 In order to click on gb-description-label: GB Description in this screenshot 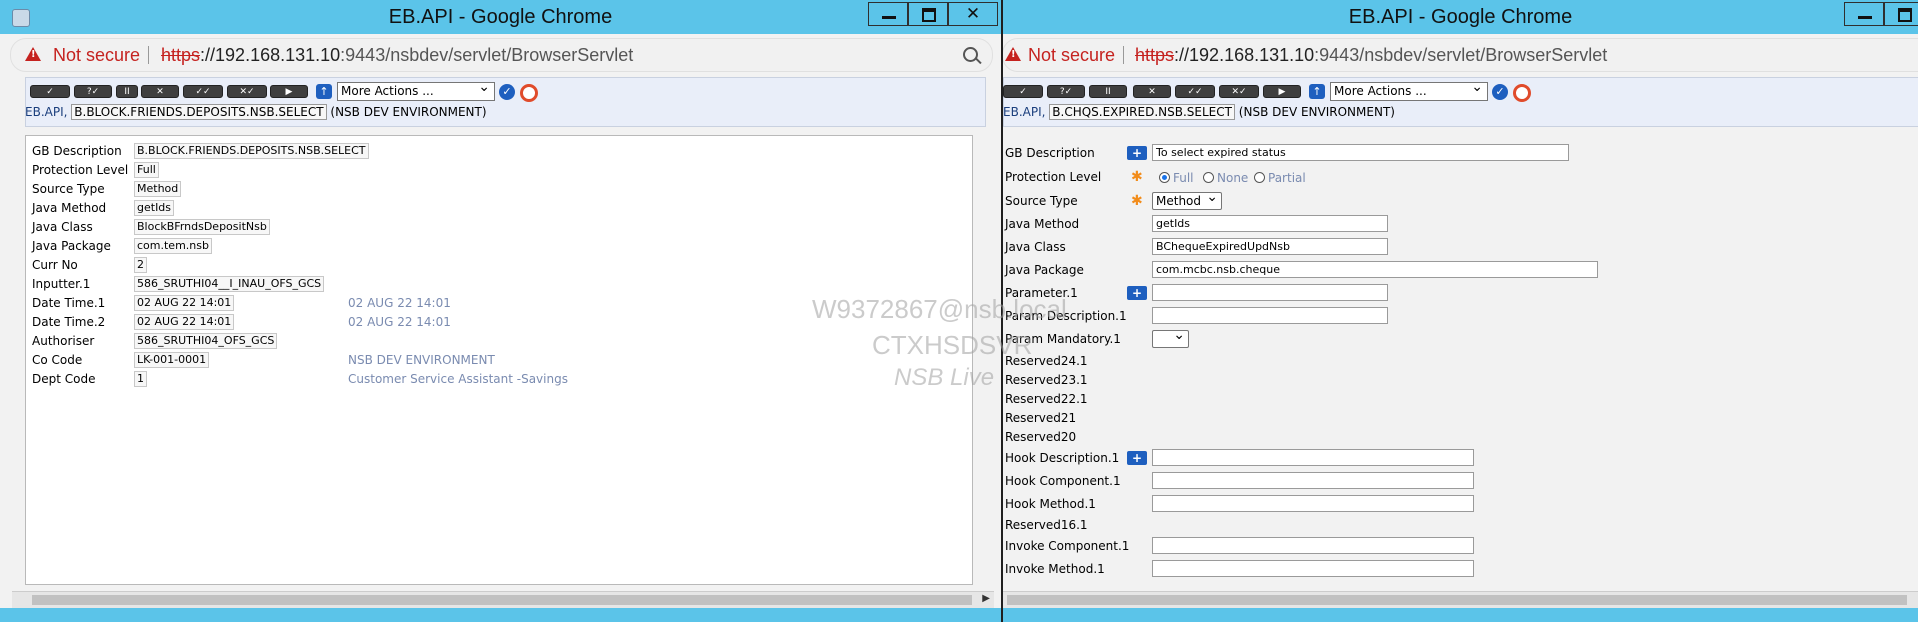, I will do `click(1050, 153)`.